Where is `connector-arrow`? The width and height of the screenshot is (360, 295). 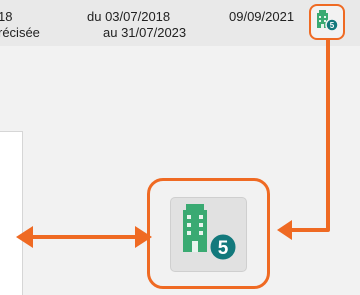 connector-arrow is located at coordinates (309, 135).